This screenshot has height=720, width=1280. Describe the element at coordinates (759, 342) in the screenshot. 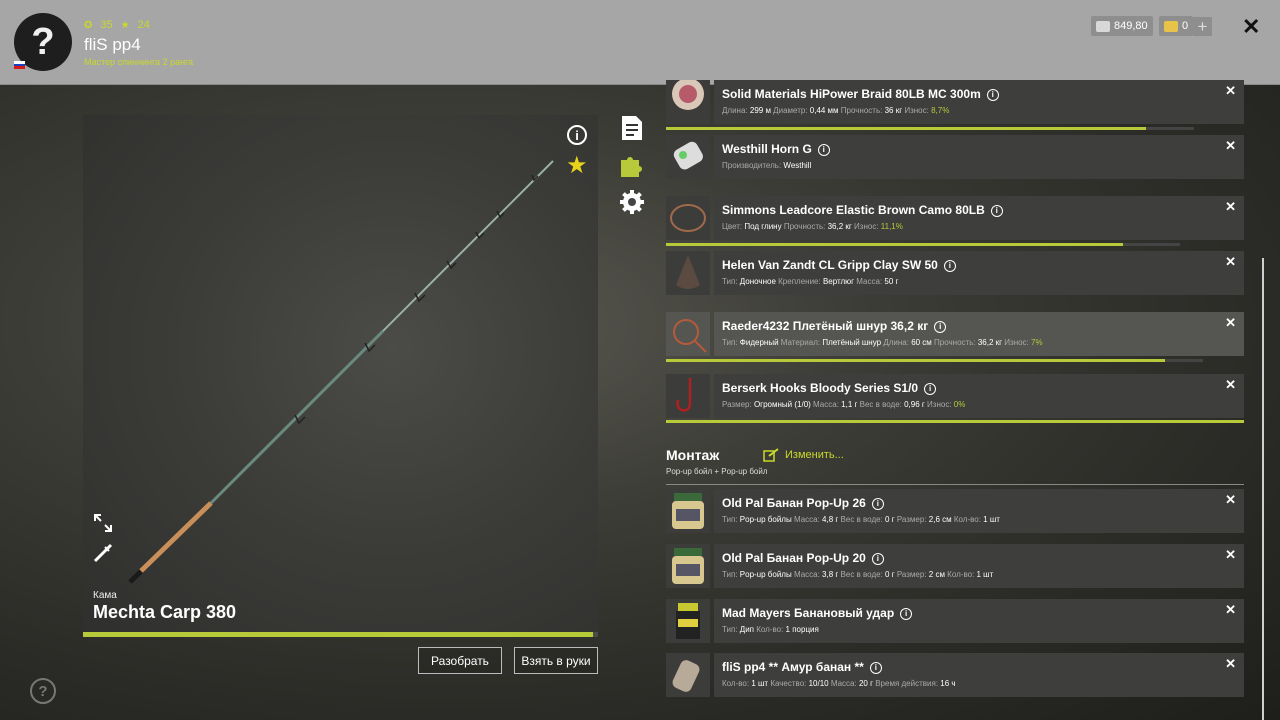

I see `prop-value: Фидерный` at that location.